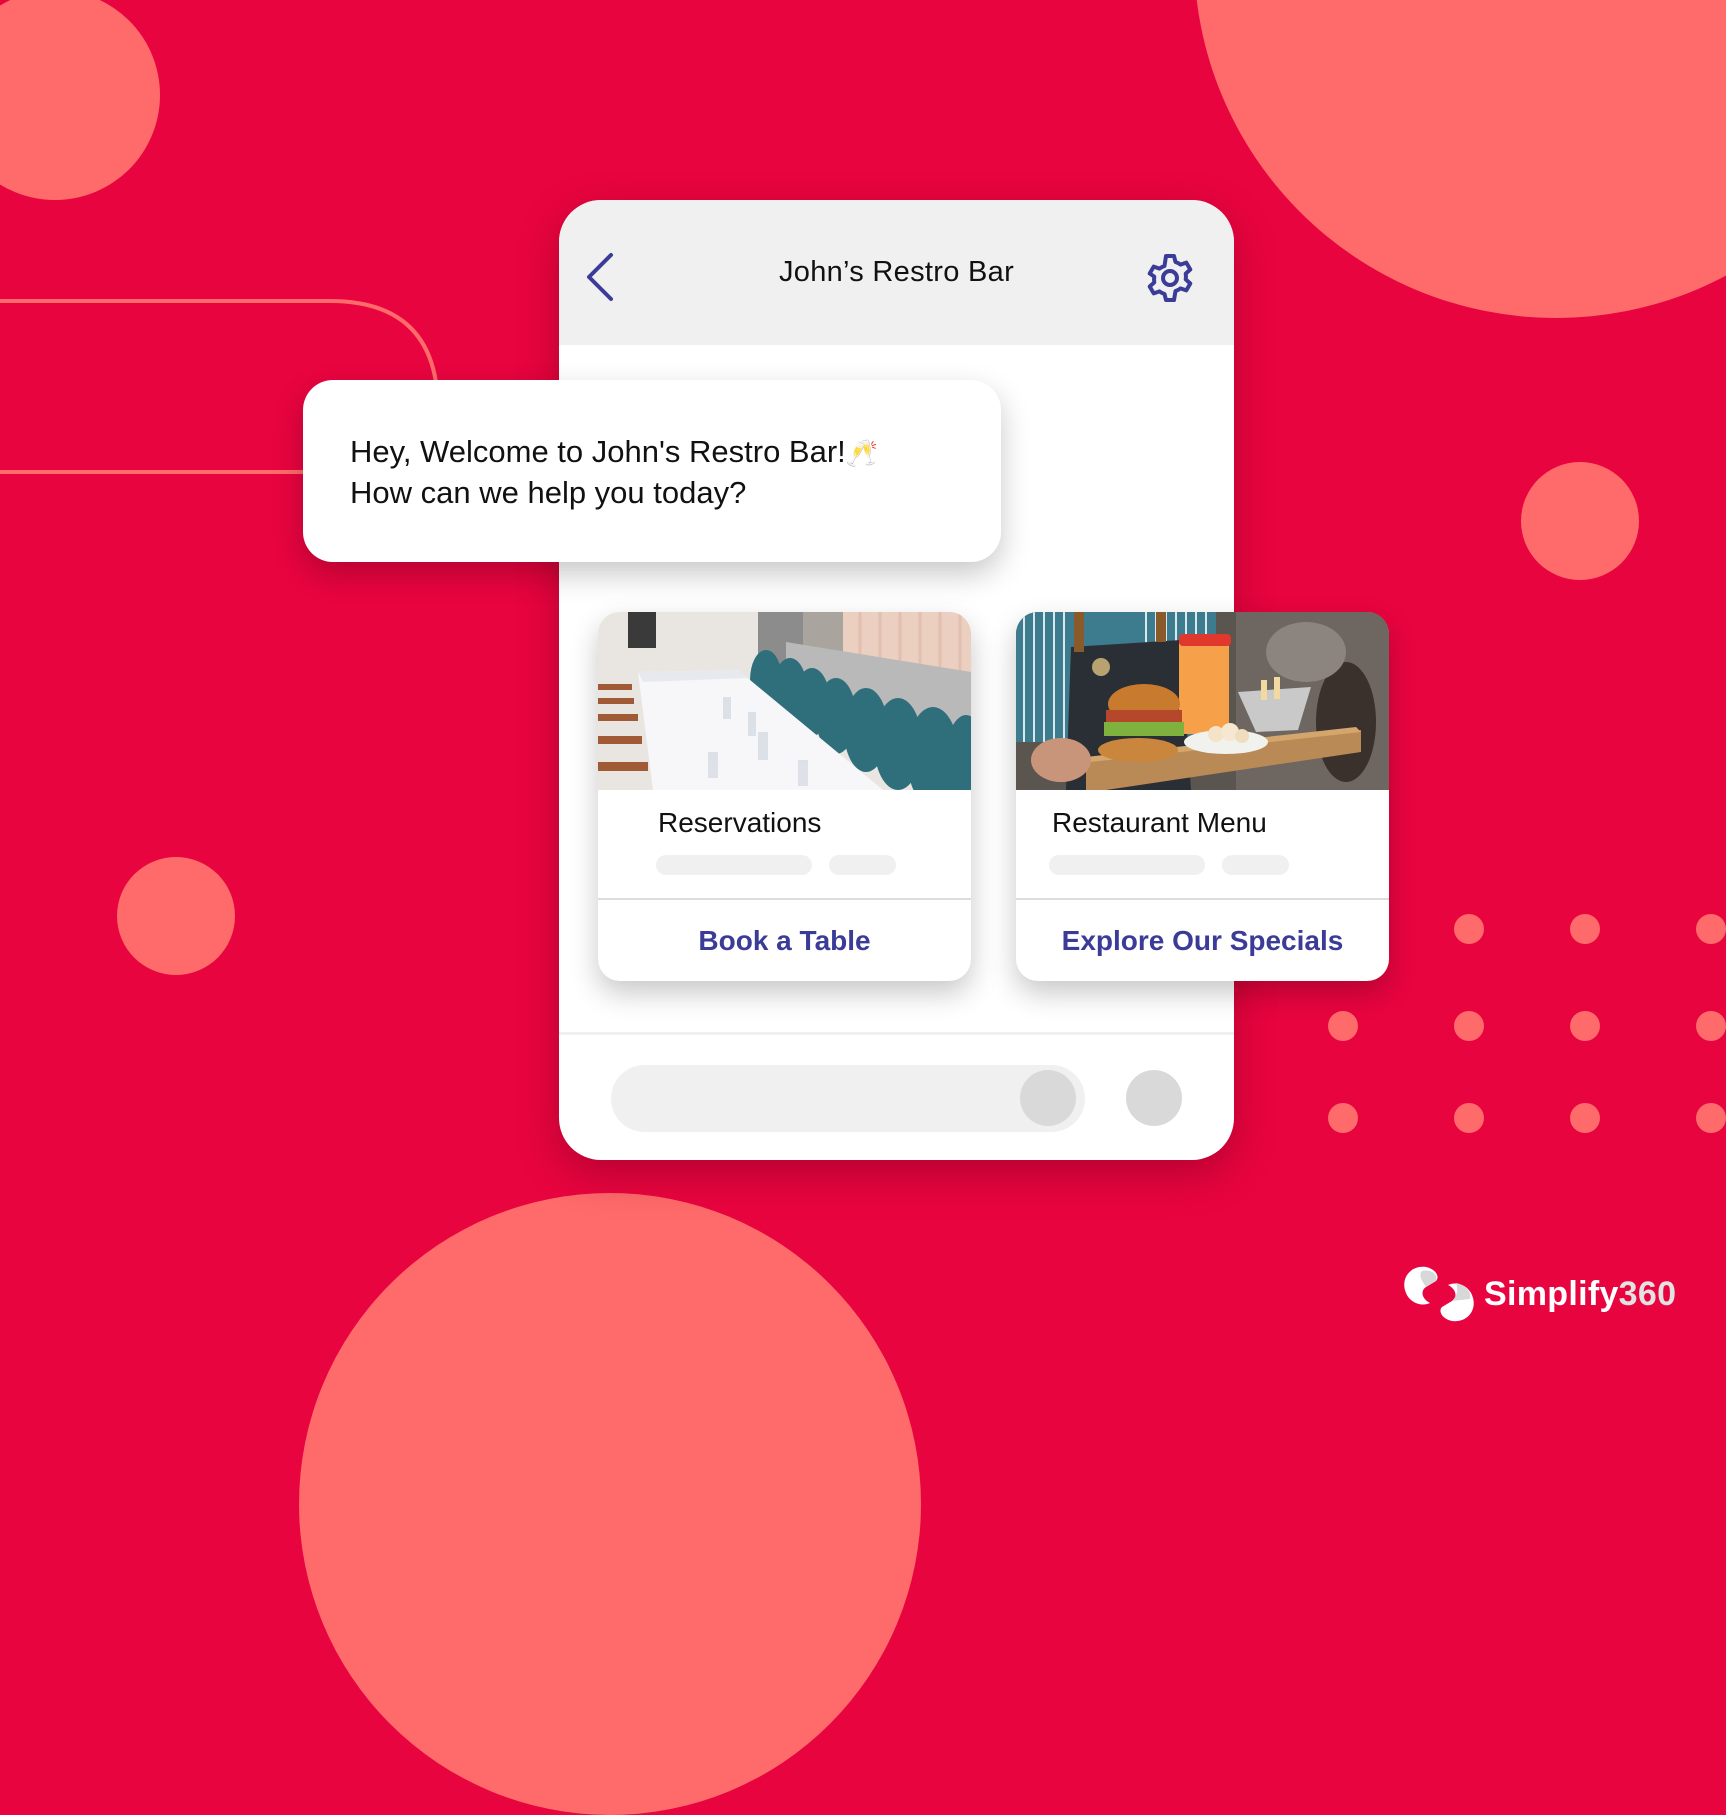 Image resolution: width=1726 pixels, height=1815 pixels. What do you see at coordinates (1154, 1098) in the screenshot?
I see `send-button` at bounding box center [1154, 1098].